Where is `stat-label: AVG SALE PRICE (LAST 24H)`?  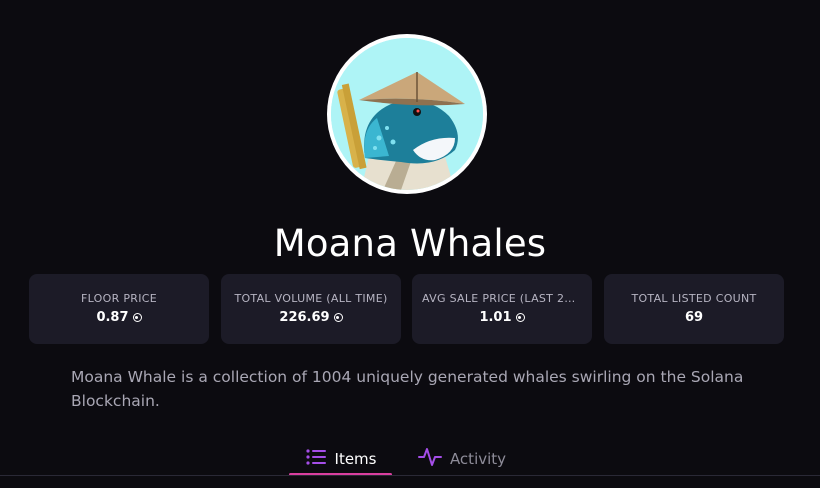
stat-label: AVG SALE PRICE (LAST 24H) is located at coordinates (502, 298).